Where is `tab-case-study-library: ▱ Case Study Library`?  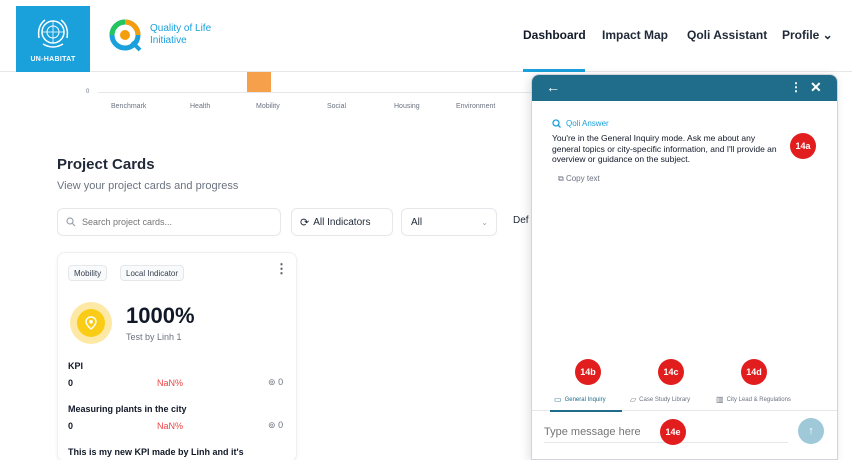 tab-case-study-library: ▱ Case Study Library is located at coordinates (660, 399).